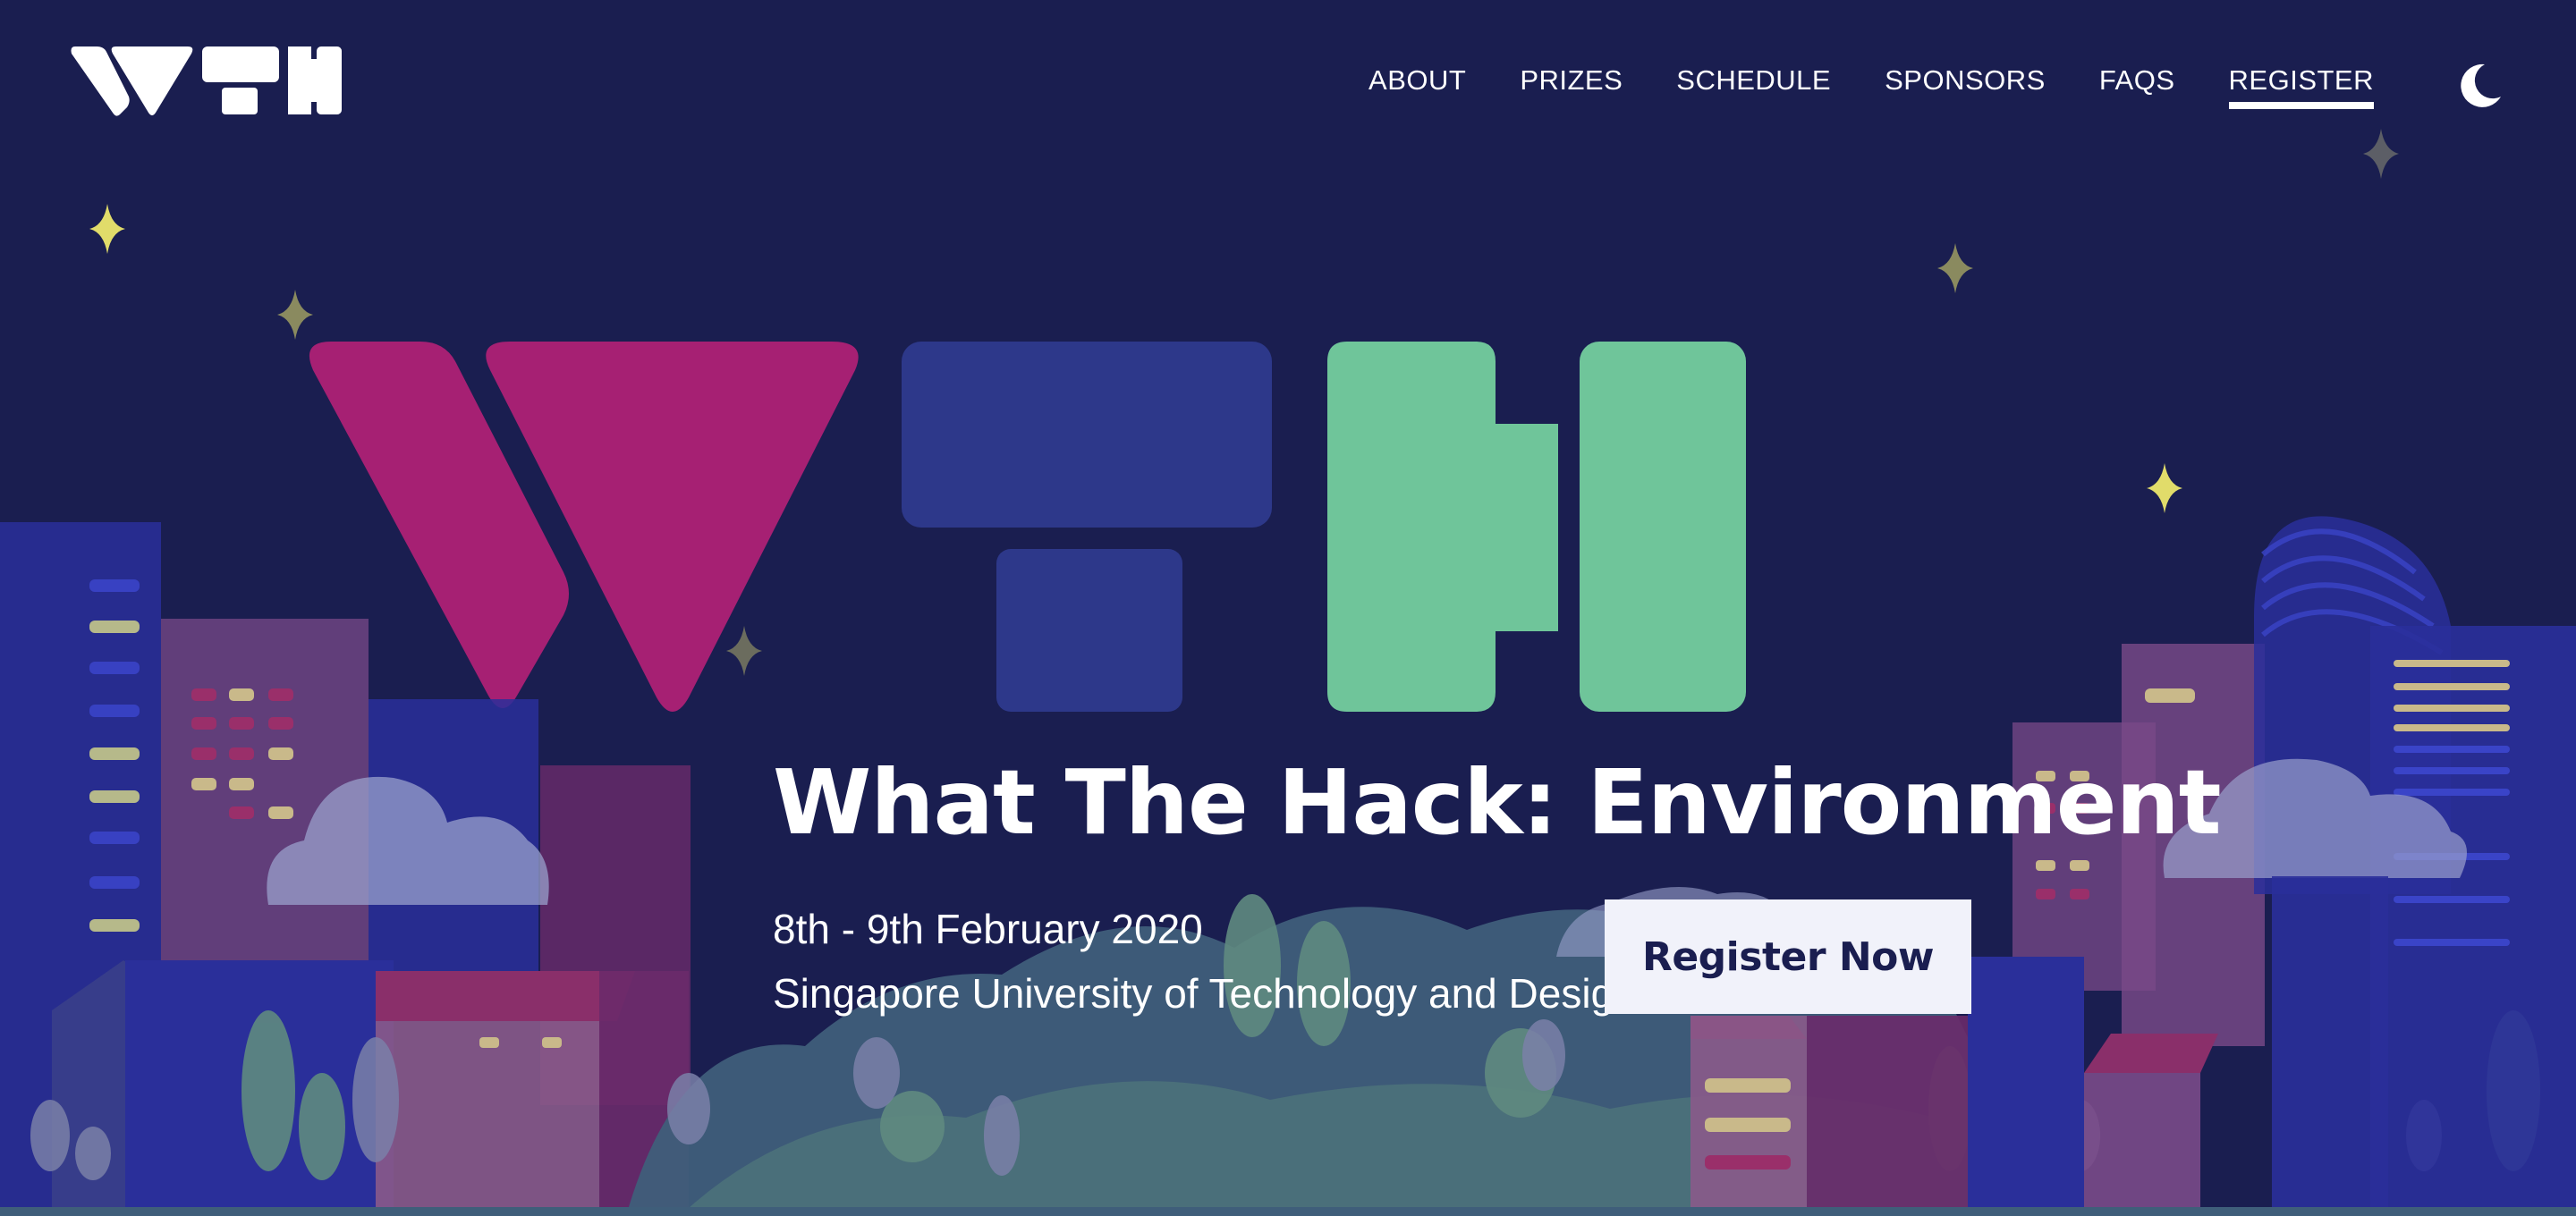  Describe the element at coordinates (1753, 86) in the screenshot. I see `nav-schedule: SCHEDULE` at that location.